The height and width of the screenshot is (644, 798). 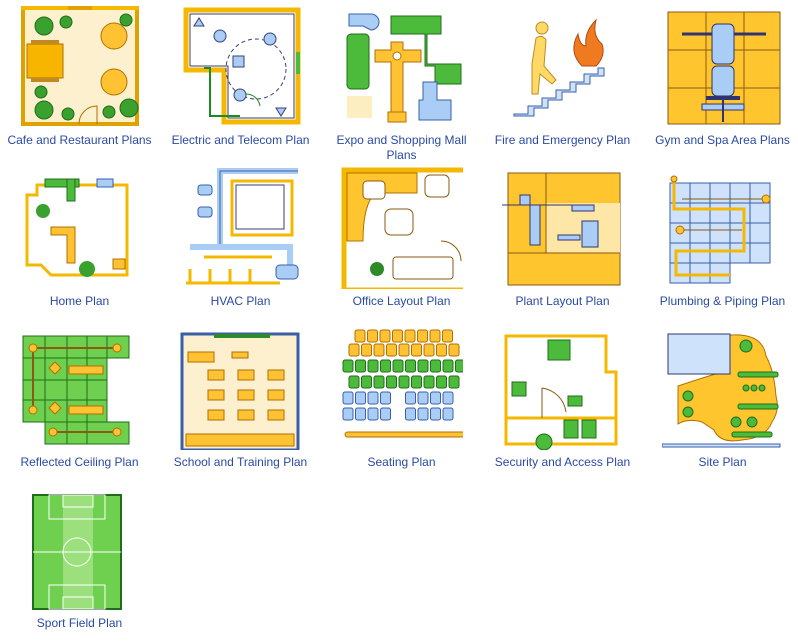 I want to click on site-plan-icon, so click(x=723, y=388).